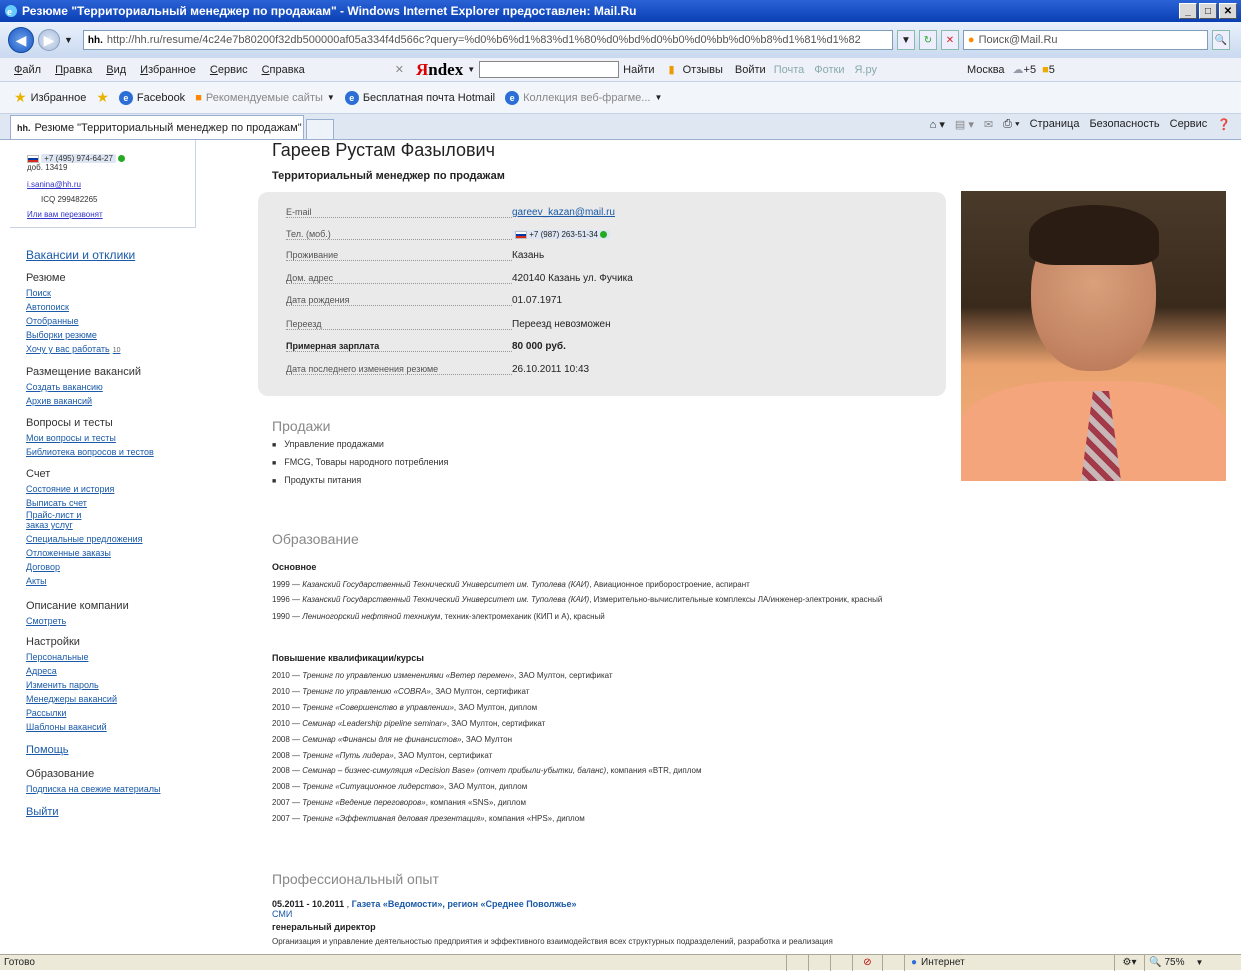  Describe the element at coordinates (986, 70) in the screenshot. I see `city-label: Москва` at that location.